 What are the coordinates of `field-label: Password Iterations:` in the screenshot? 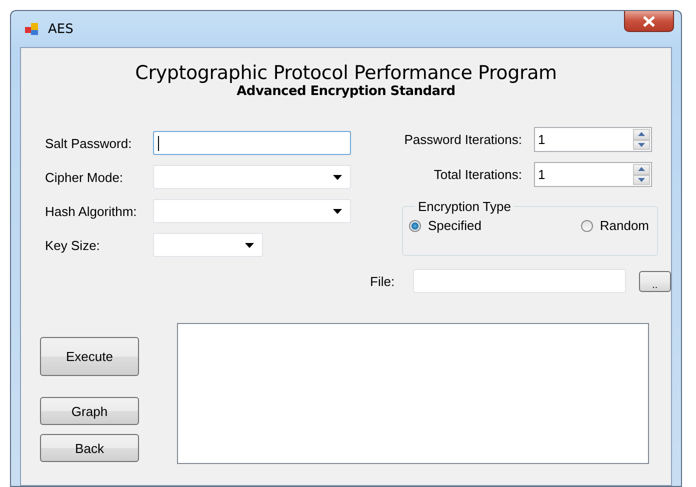 It's located at (462, 139).